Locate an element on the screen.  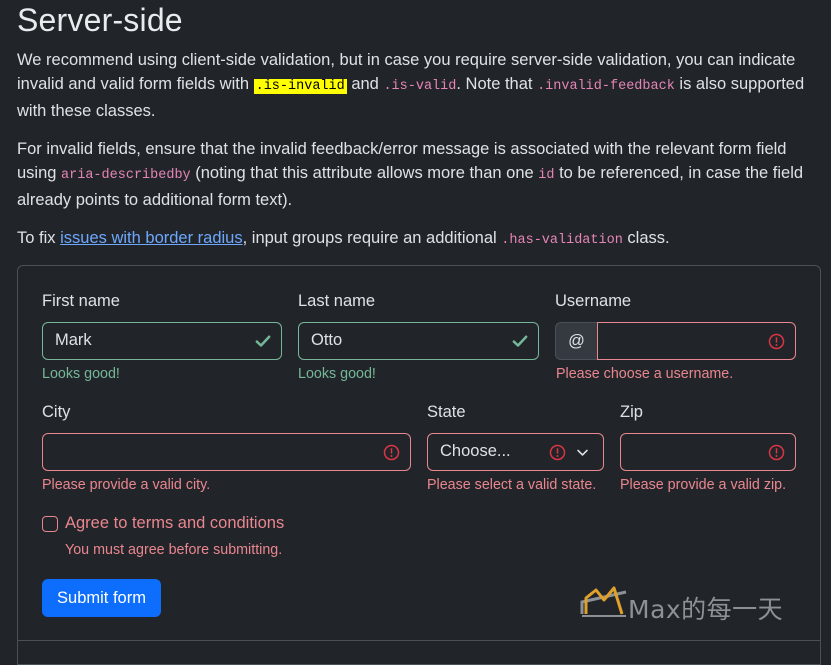
last-name-input: Otto is located at coordinates (418, 341).